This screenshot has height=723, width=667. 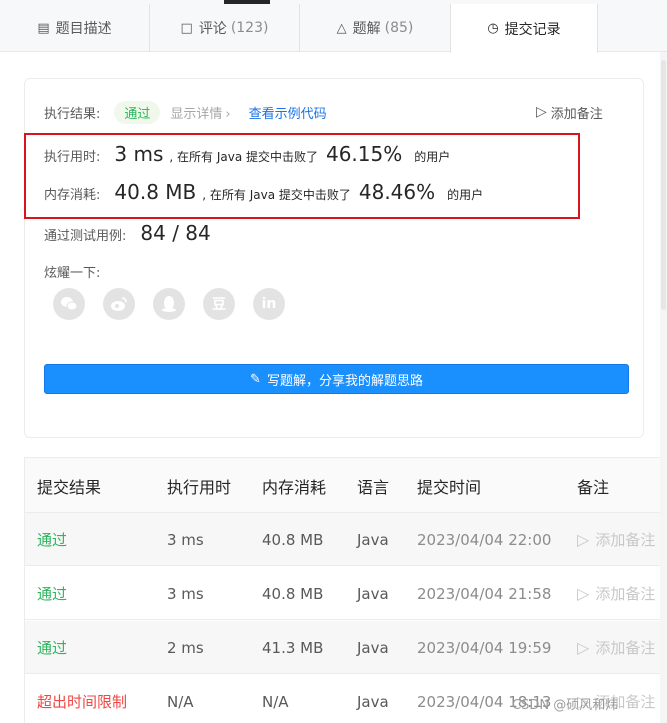 What do you see at coordinates (484, 539) in the screenshot?
I see `row-time: 2023/04/04 22:00` at bounding box center [484, 539].